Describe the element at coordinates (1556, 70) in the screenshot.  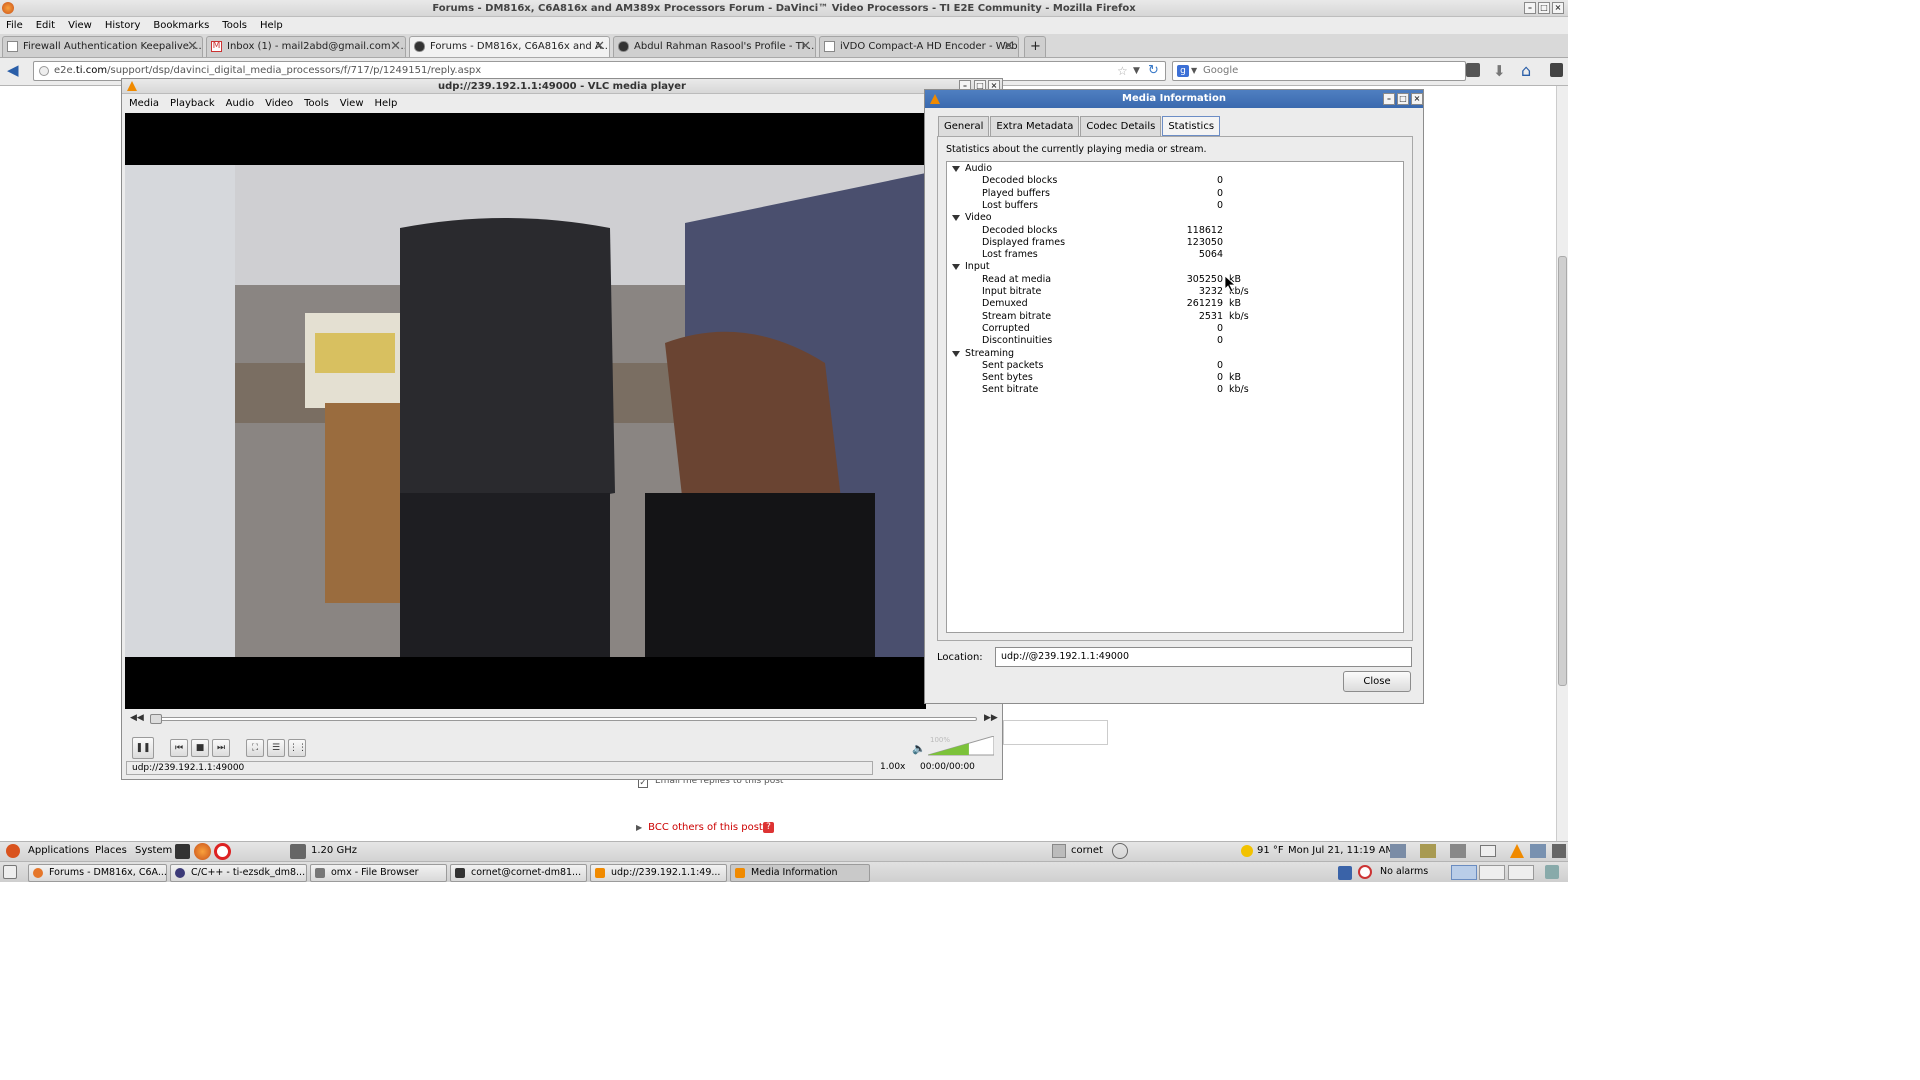
I see `addon-icon` at that location.